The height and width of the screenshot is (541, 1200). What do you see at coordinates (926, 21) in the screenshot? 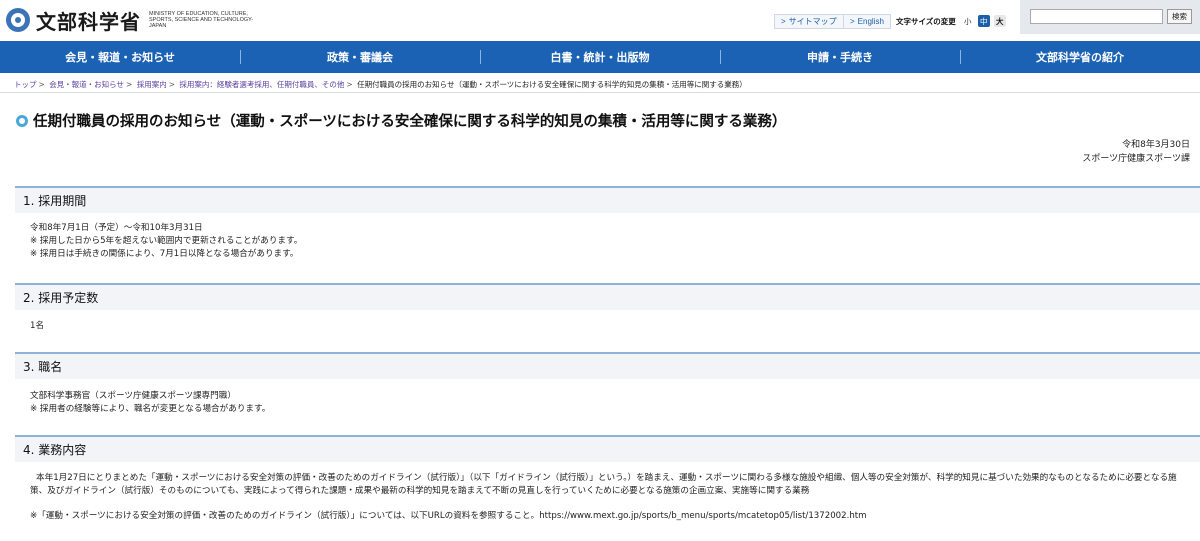
I see `font-size-label: 文字サイズの変更` at bounding box center [926, 21].